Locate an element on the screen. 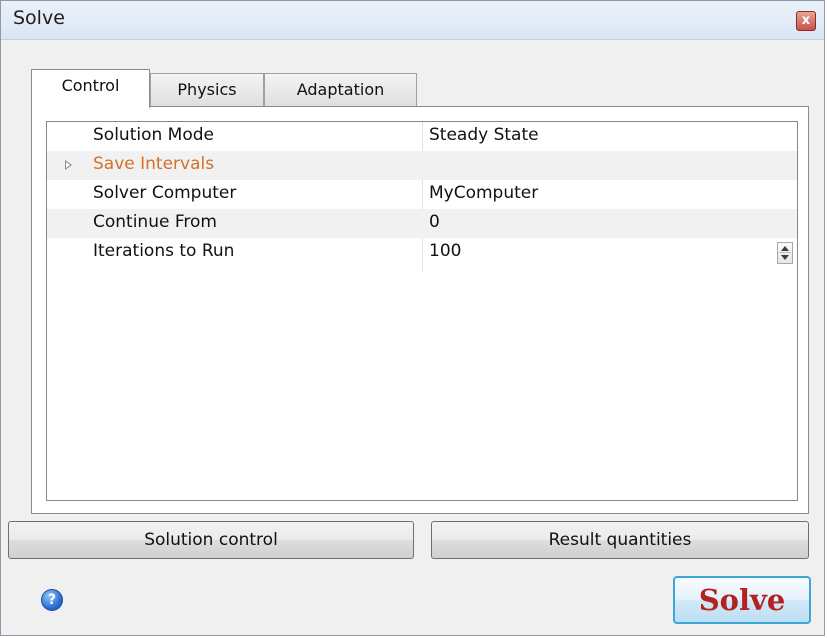  spinner-icon is located at coordinates (785, 253).